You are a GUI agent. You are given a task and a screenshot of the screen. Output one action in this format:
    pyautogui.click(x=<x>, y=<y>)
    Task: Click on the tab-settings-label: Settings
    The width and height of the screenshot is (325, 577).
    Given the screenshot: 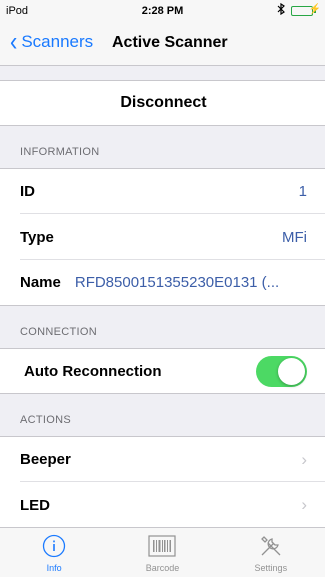 What is the action you would take?
    pyautogui.click(x=271, y=568)
    